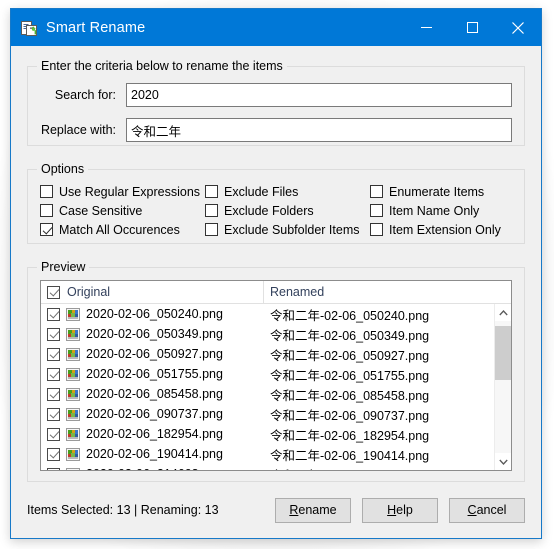  Describe the element at coordinates (101, 210) in the screenshot. I see `option-case-sensitive-label: Case Sensitive` at that location.